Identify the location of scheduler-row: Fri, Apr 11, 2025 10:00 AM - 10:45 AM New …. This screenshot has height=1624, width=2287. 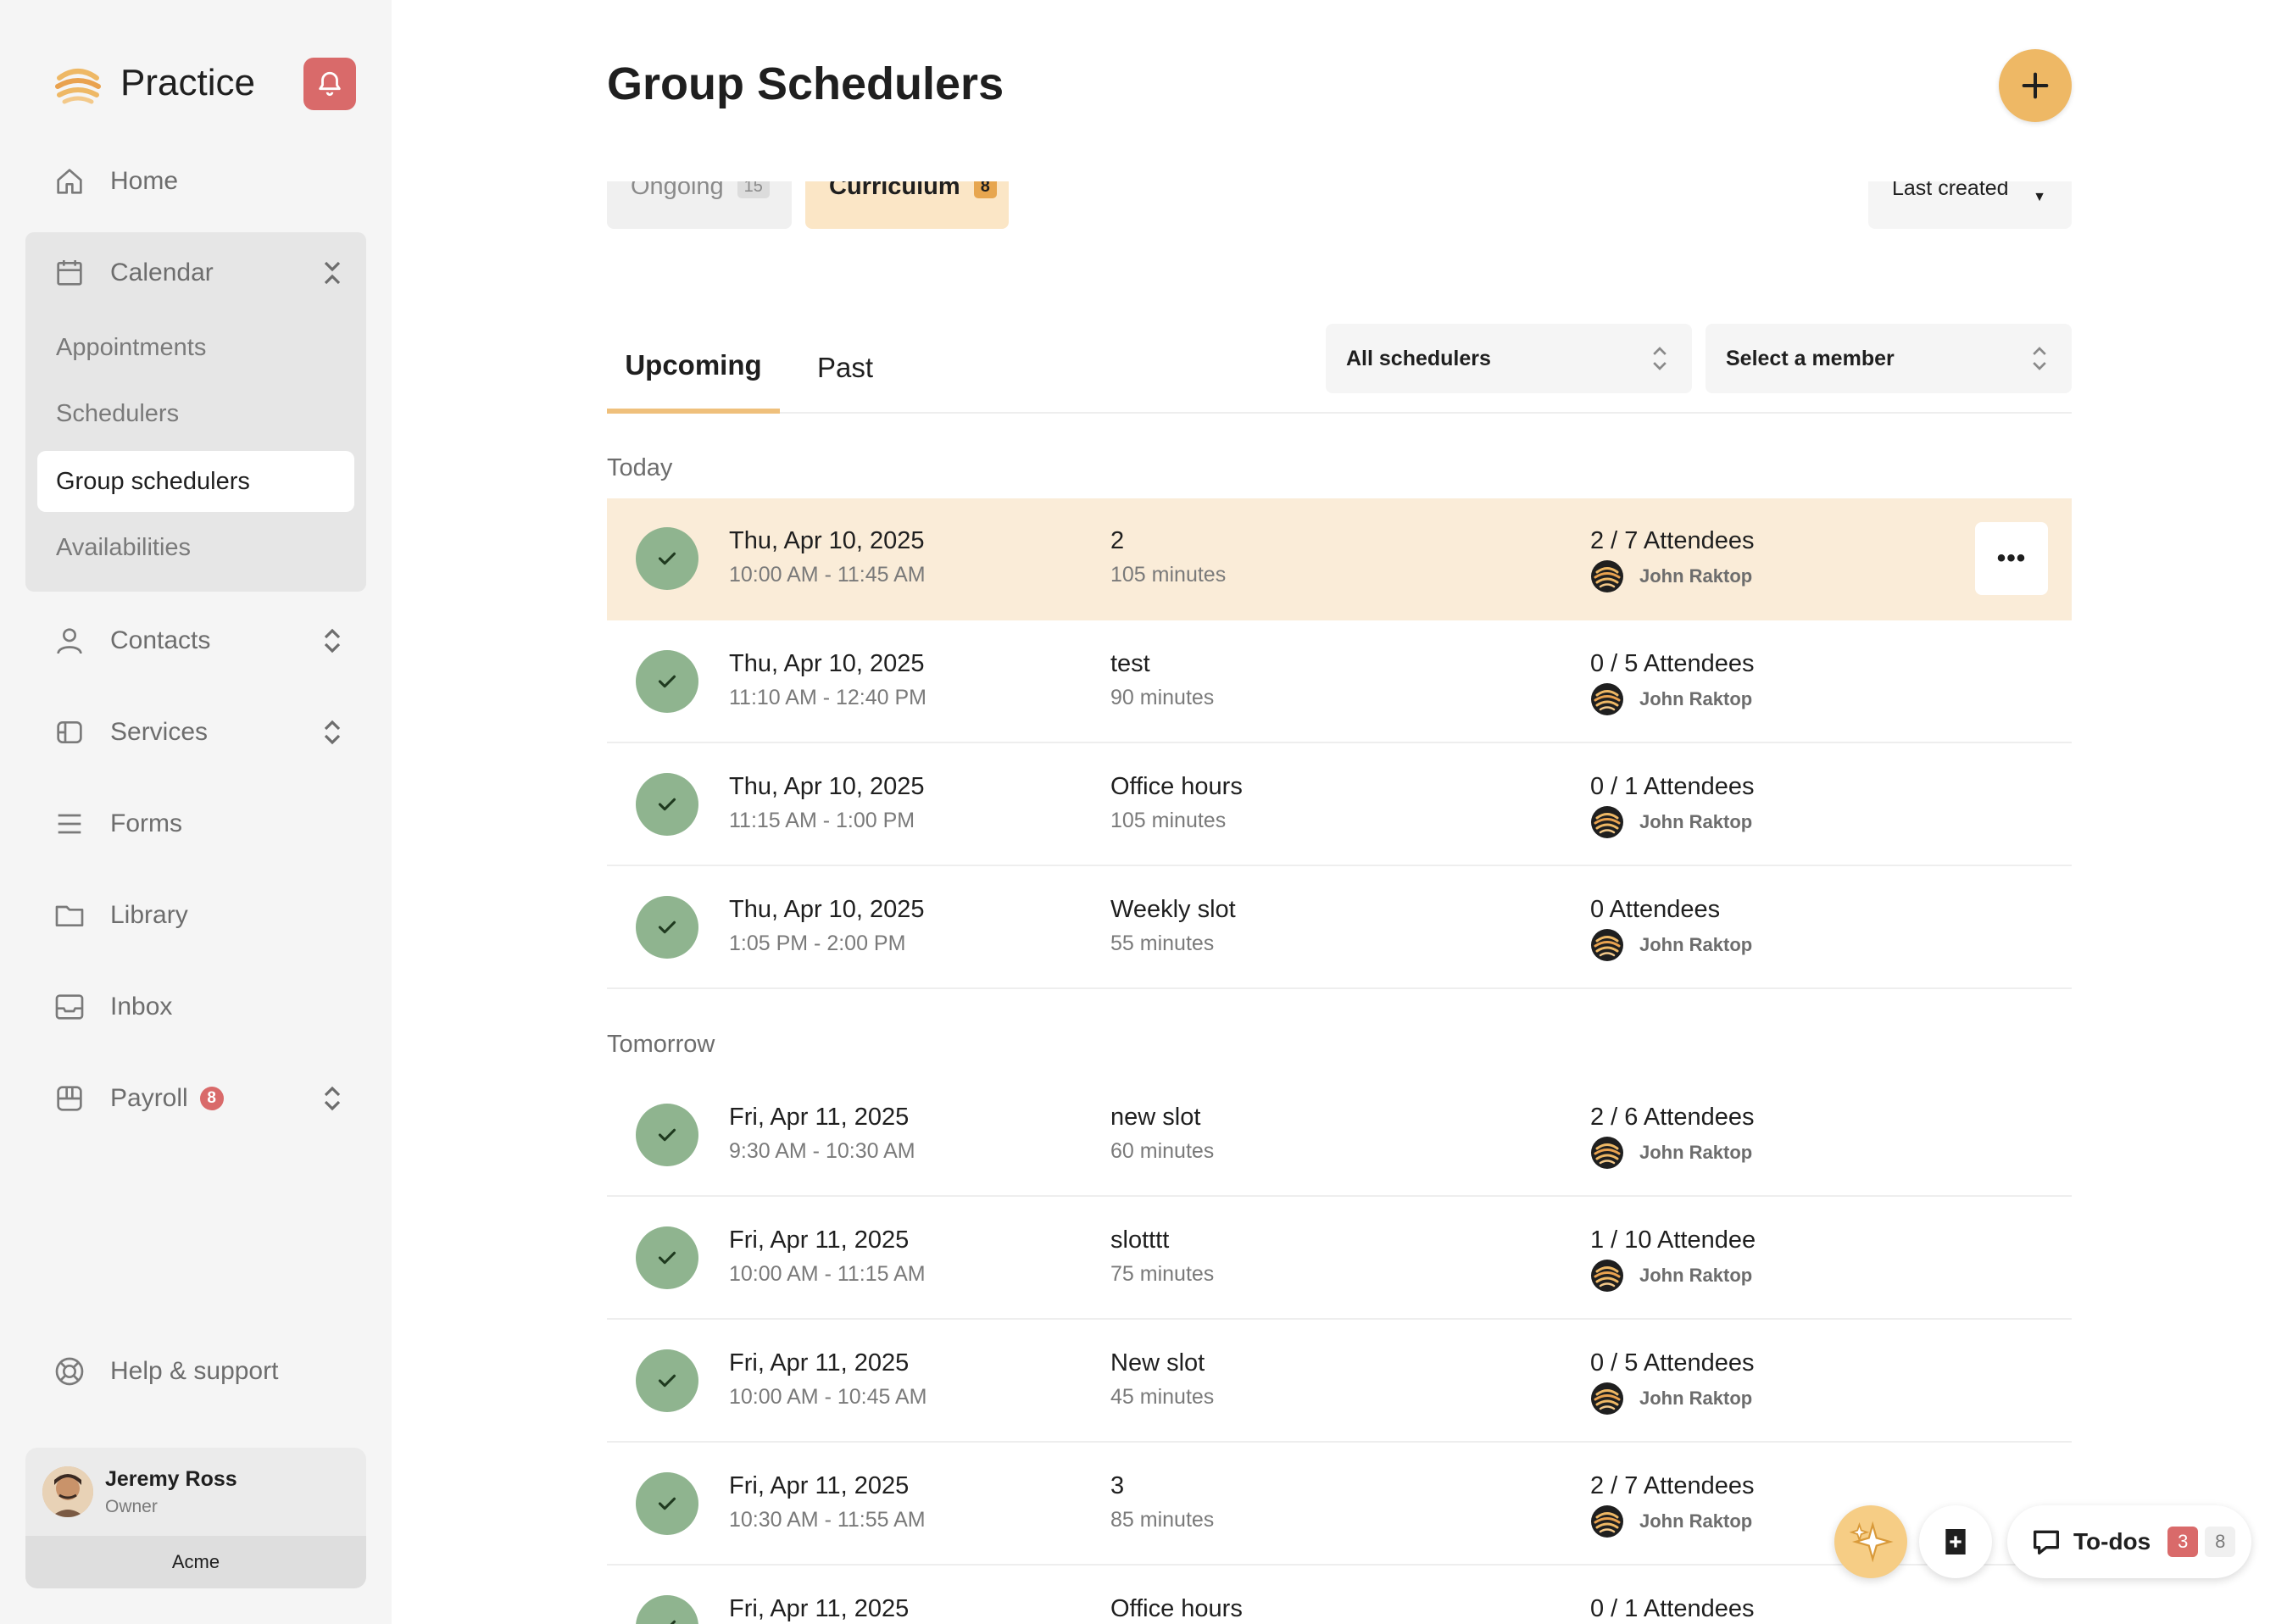
(1339, 1382).